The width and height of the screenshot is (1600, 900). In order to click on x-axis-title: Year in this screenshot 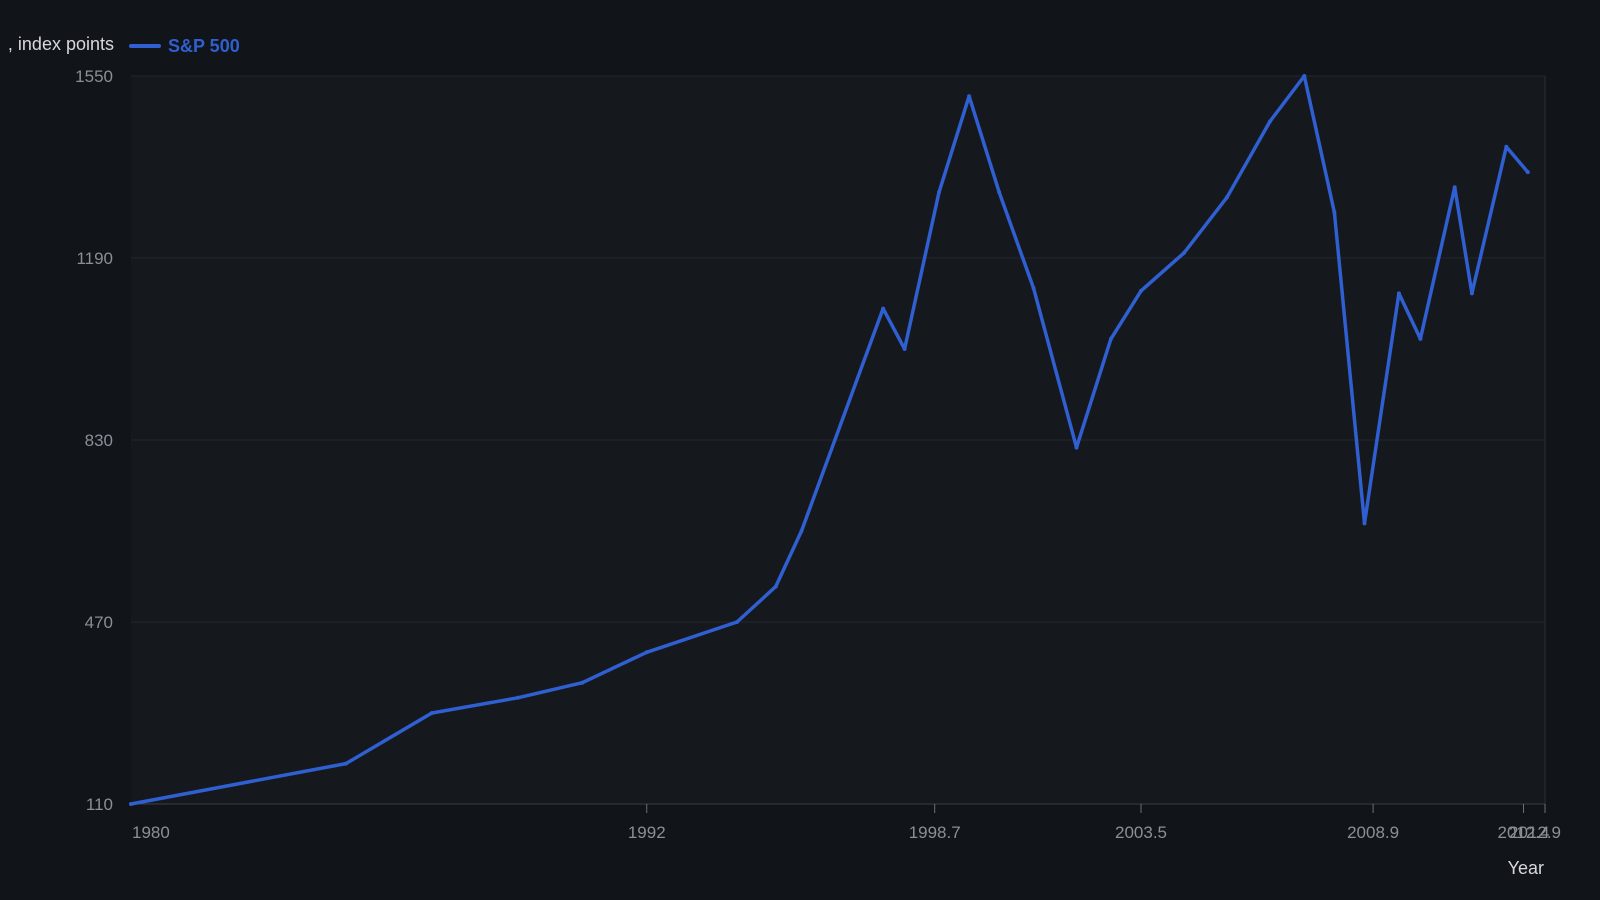, I will do `click(1526, 868)`.